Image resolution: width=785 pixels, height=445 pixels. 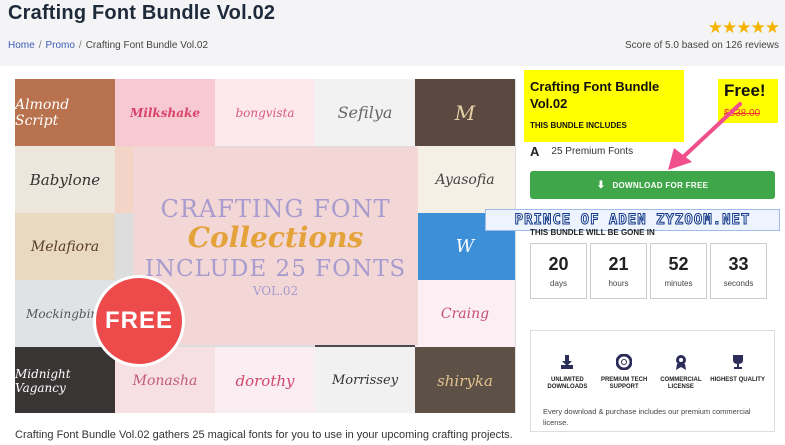 What do you see at coordinates (678, 264) in the screenshot?
I see `countdown-value: 52` at bounding box center [678, 264].